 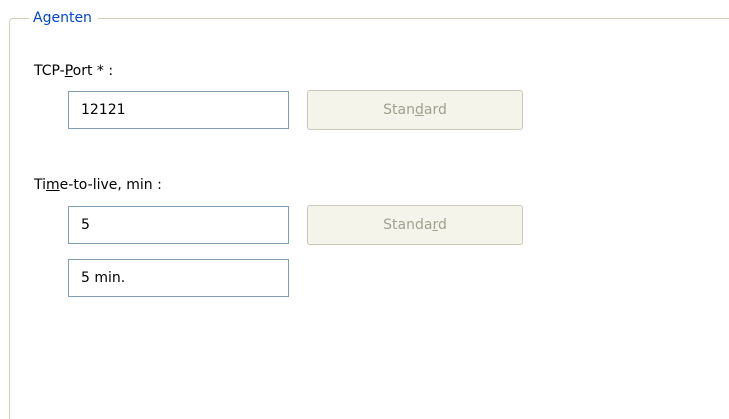 What do you see at coordinates (74, 71) in the screenshot?
I see `tcp-port-label: TCP-Port * :` at bounding box center [74, 71].